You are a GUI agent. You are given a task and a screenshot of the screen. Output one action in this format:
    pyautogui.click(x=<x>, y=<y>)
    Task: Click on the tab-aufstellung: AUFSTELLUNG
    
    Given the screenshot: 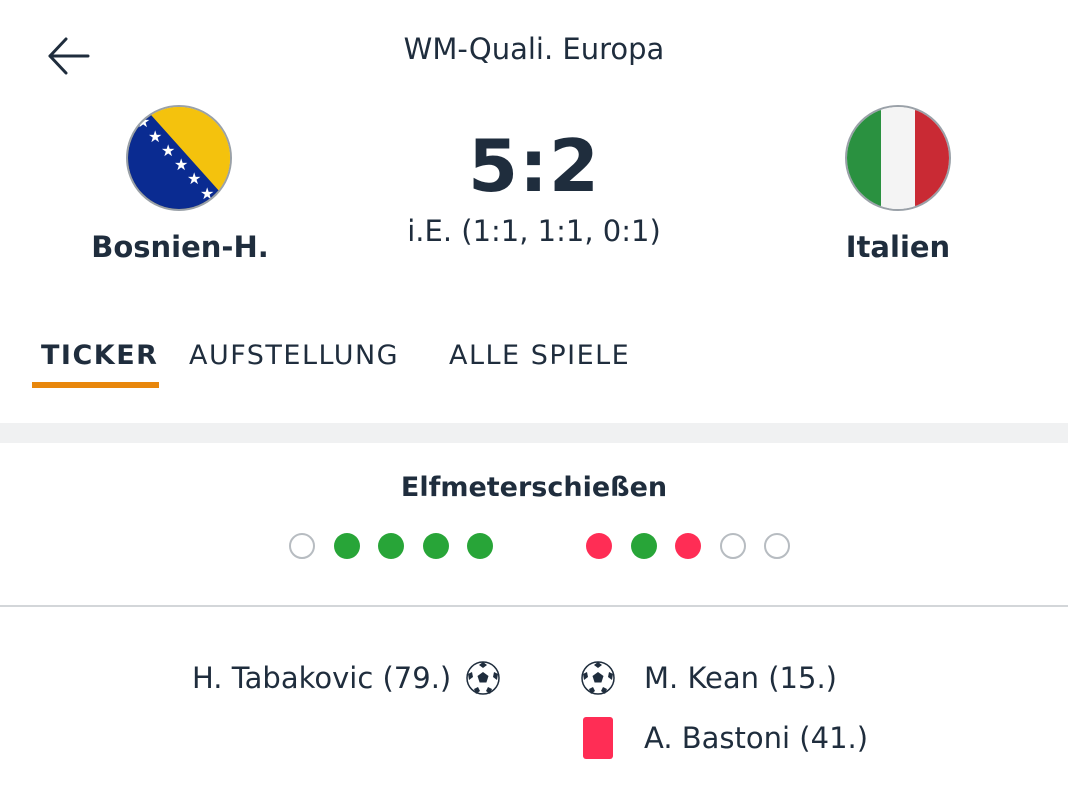 What is the action you would take?
    pyautogui.click(x=294, y=355)
    